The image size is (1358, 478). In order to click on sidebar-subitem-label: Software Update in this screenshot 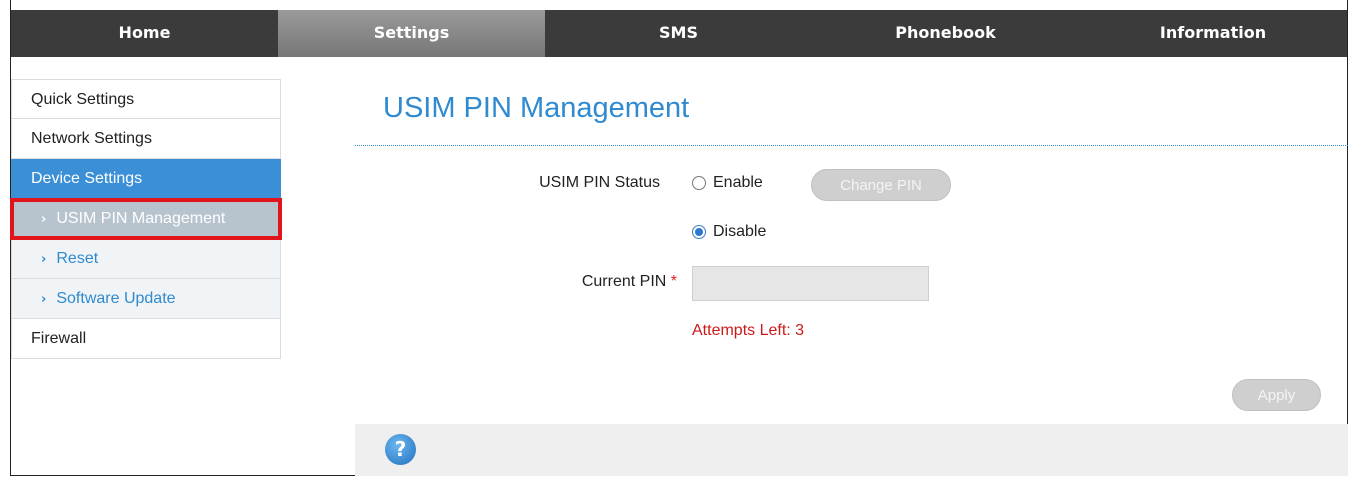, I will do `click(116, 298)`.